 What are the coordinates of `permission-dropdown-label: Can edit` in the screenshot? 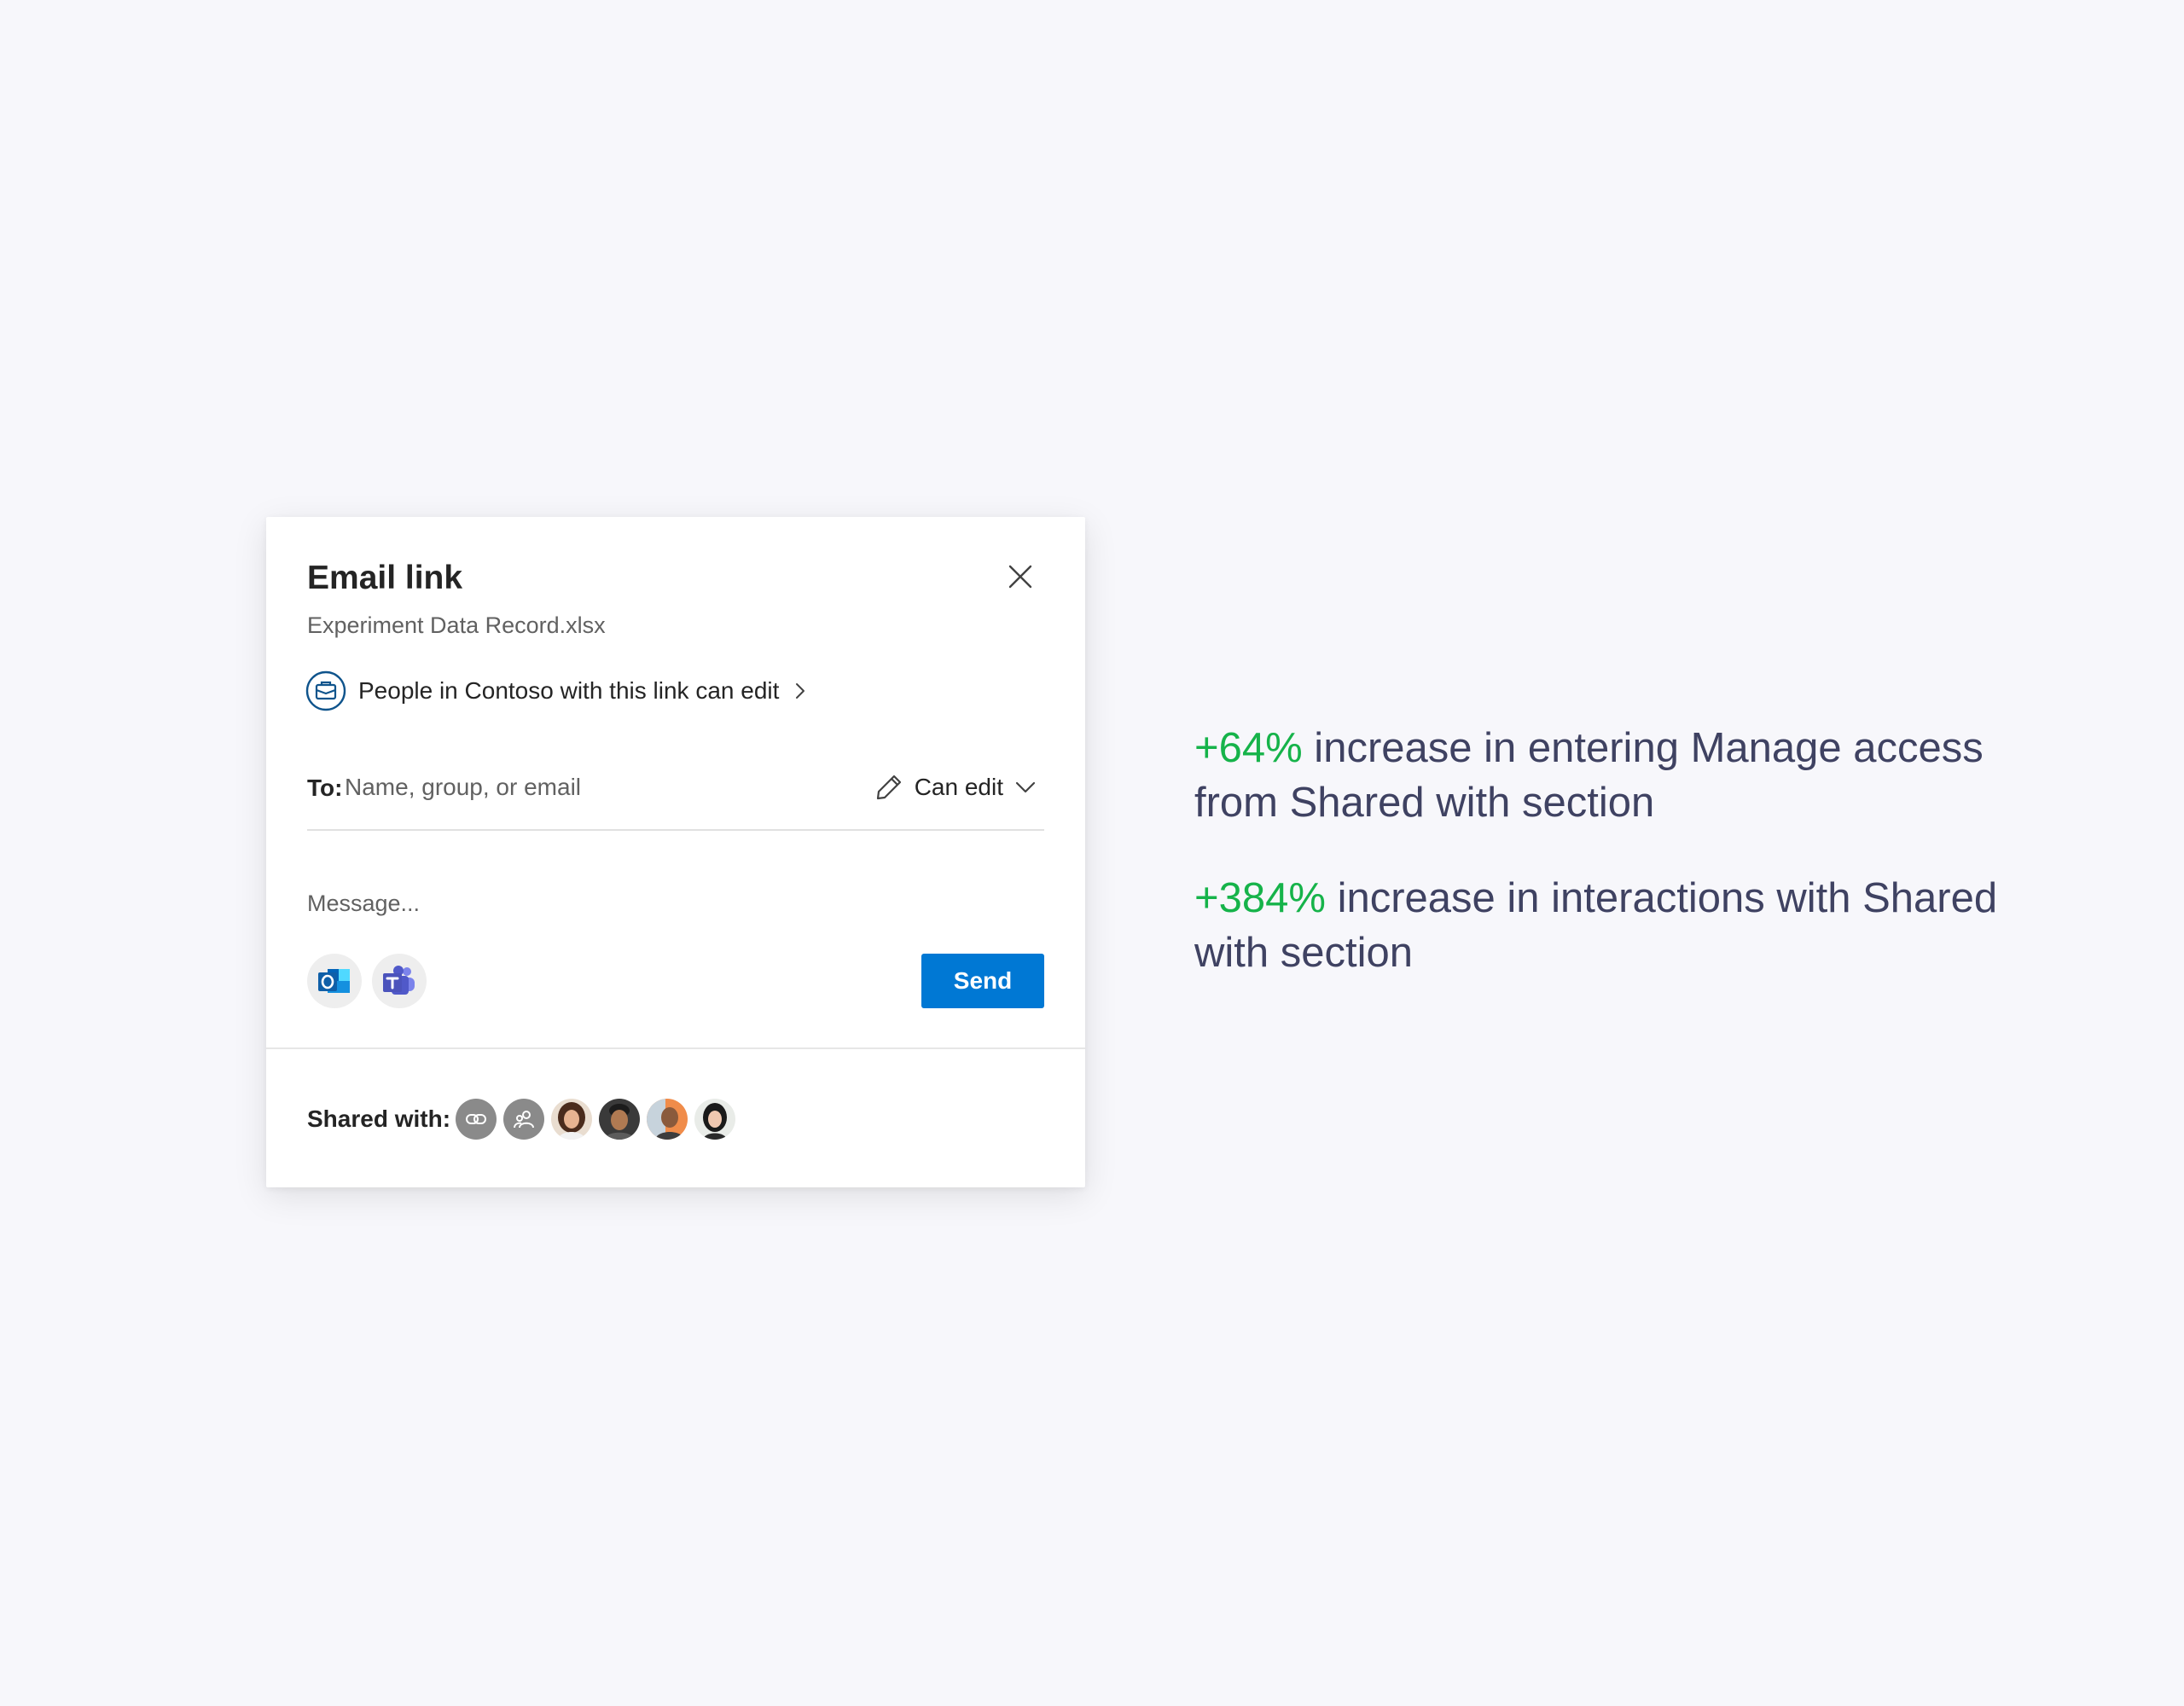 It's located at (958, 787).